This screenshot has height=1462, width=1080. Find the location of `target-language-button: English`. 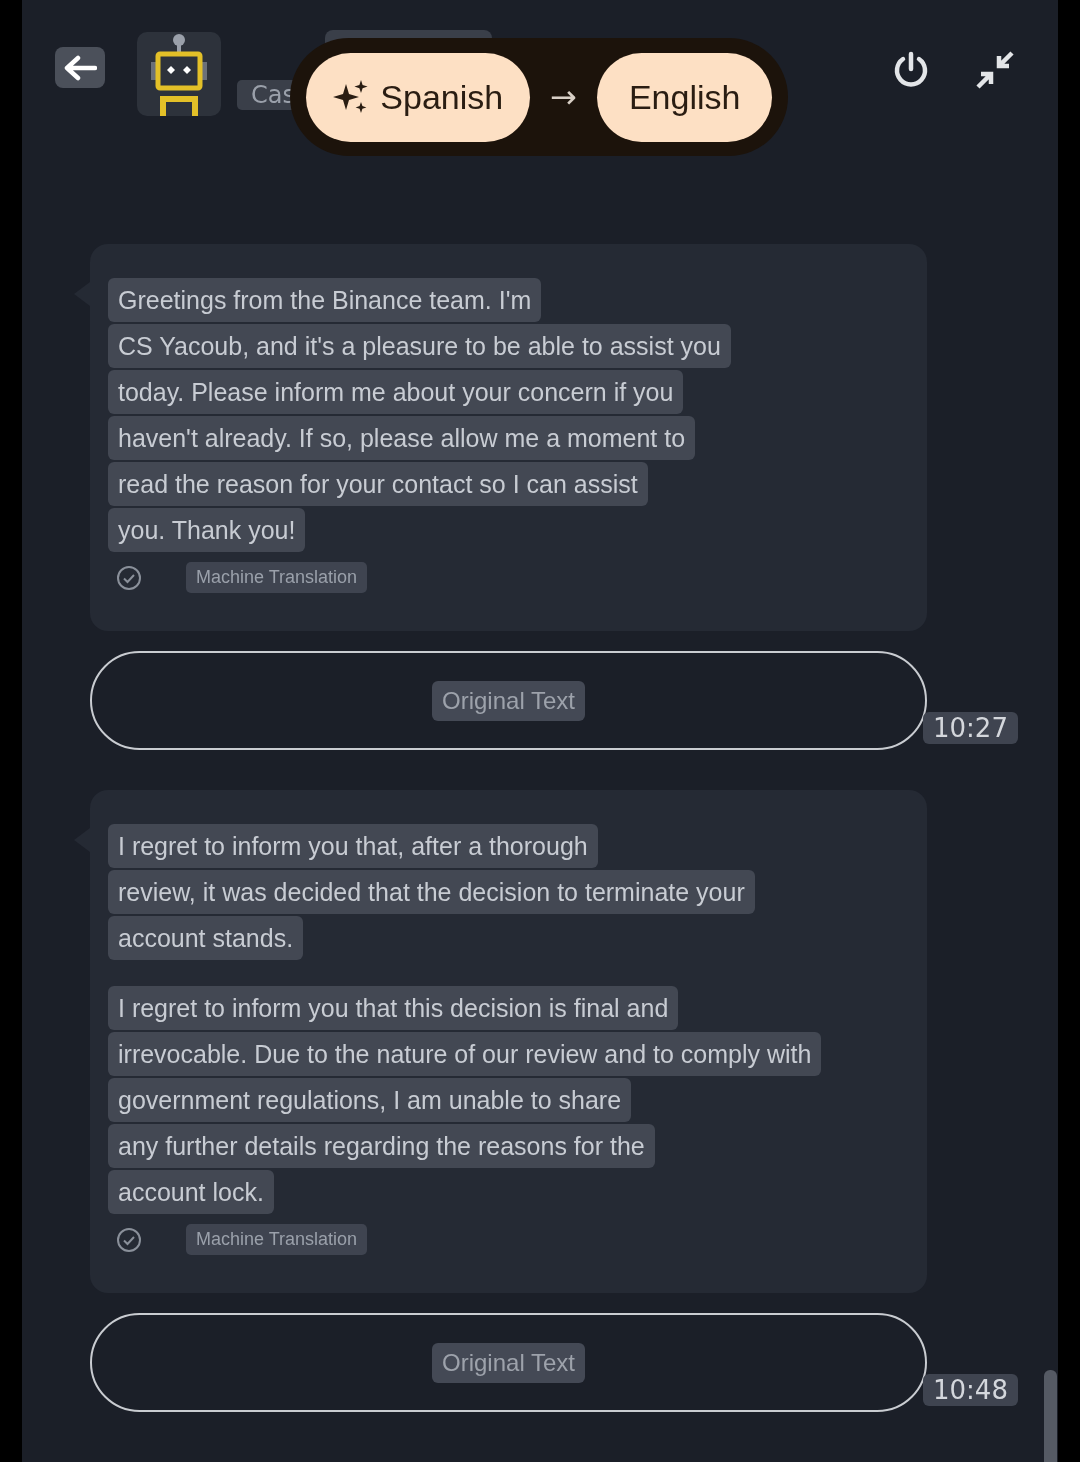

target-language-button: English is located at coordinates (684, 97).